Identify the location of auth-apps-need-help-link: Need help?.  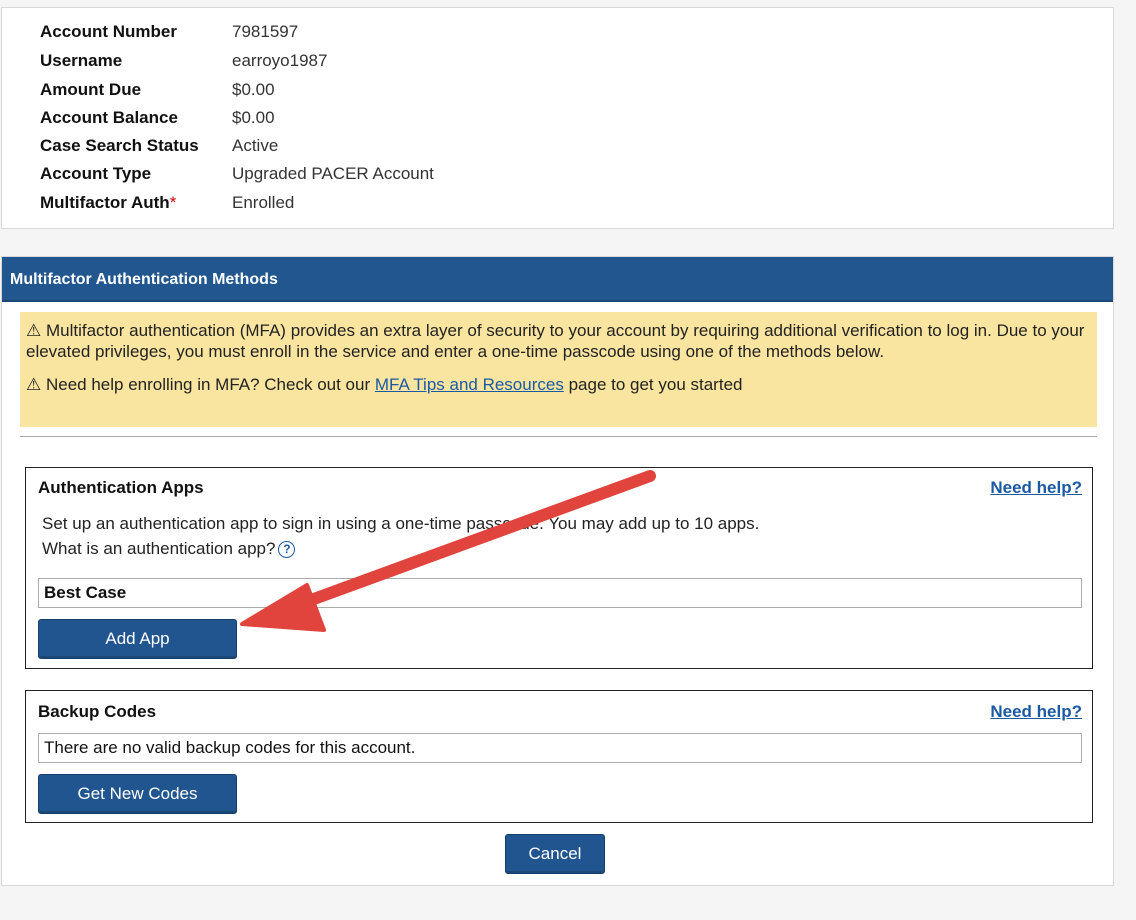
(1036, 488).